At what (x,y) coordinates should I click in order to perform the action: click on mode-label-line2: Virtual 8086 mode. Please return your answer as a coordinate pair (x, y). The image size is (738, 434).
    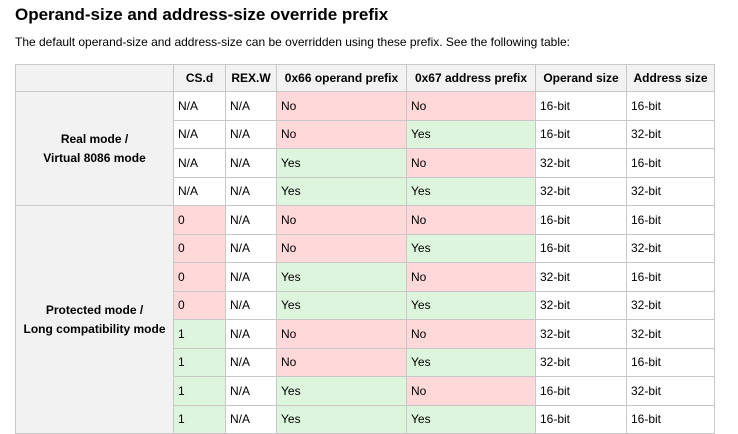
    Looking at the image, I should click on (94, 157).